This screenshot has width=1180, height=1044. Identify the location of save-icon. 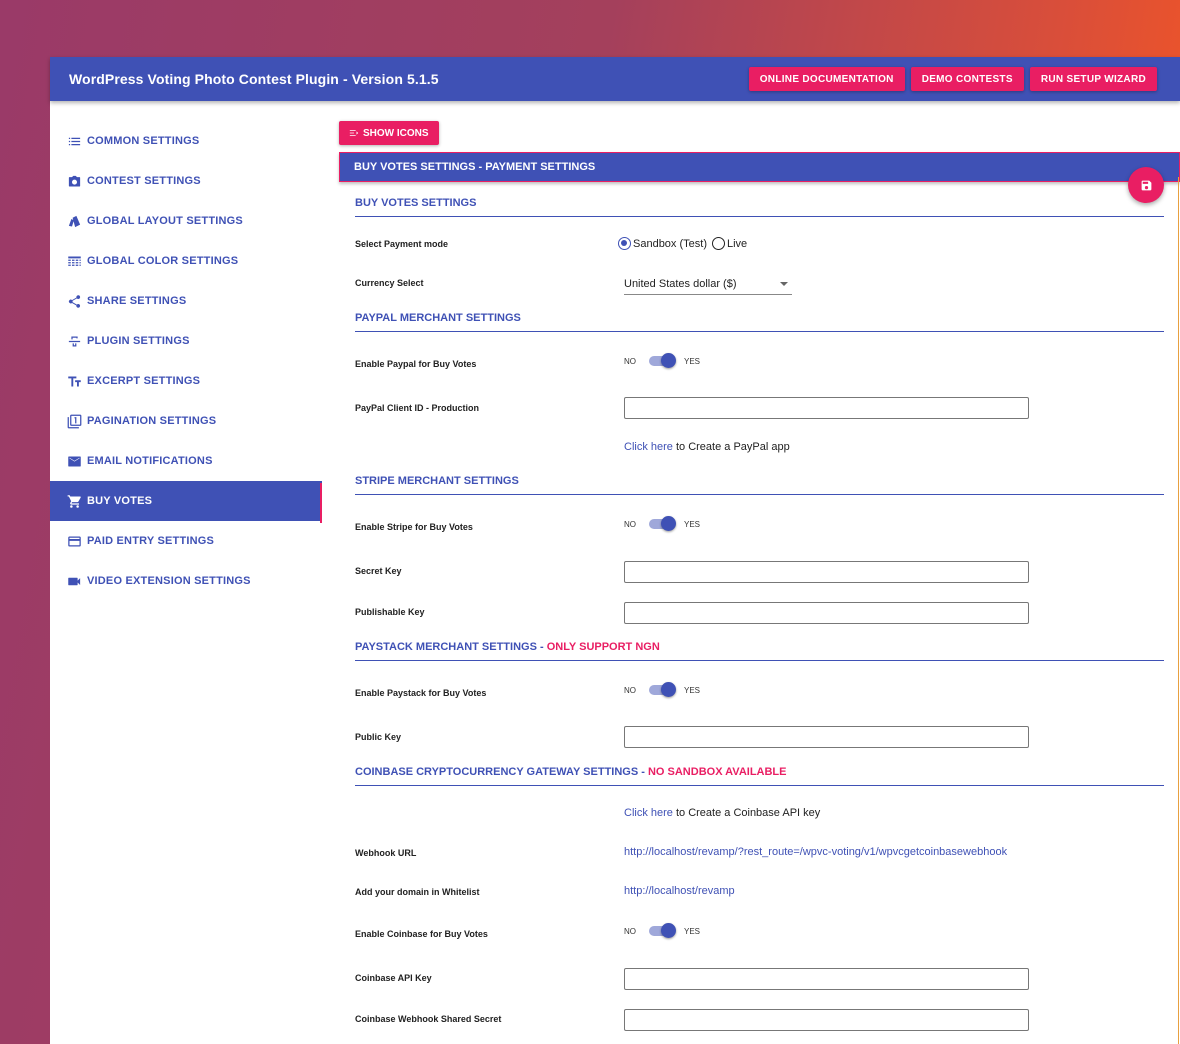
(1146, 185).